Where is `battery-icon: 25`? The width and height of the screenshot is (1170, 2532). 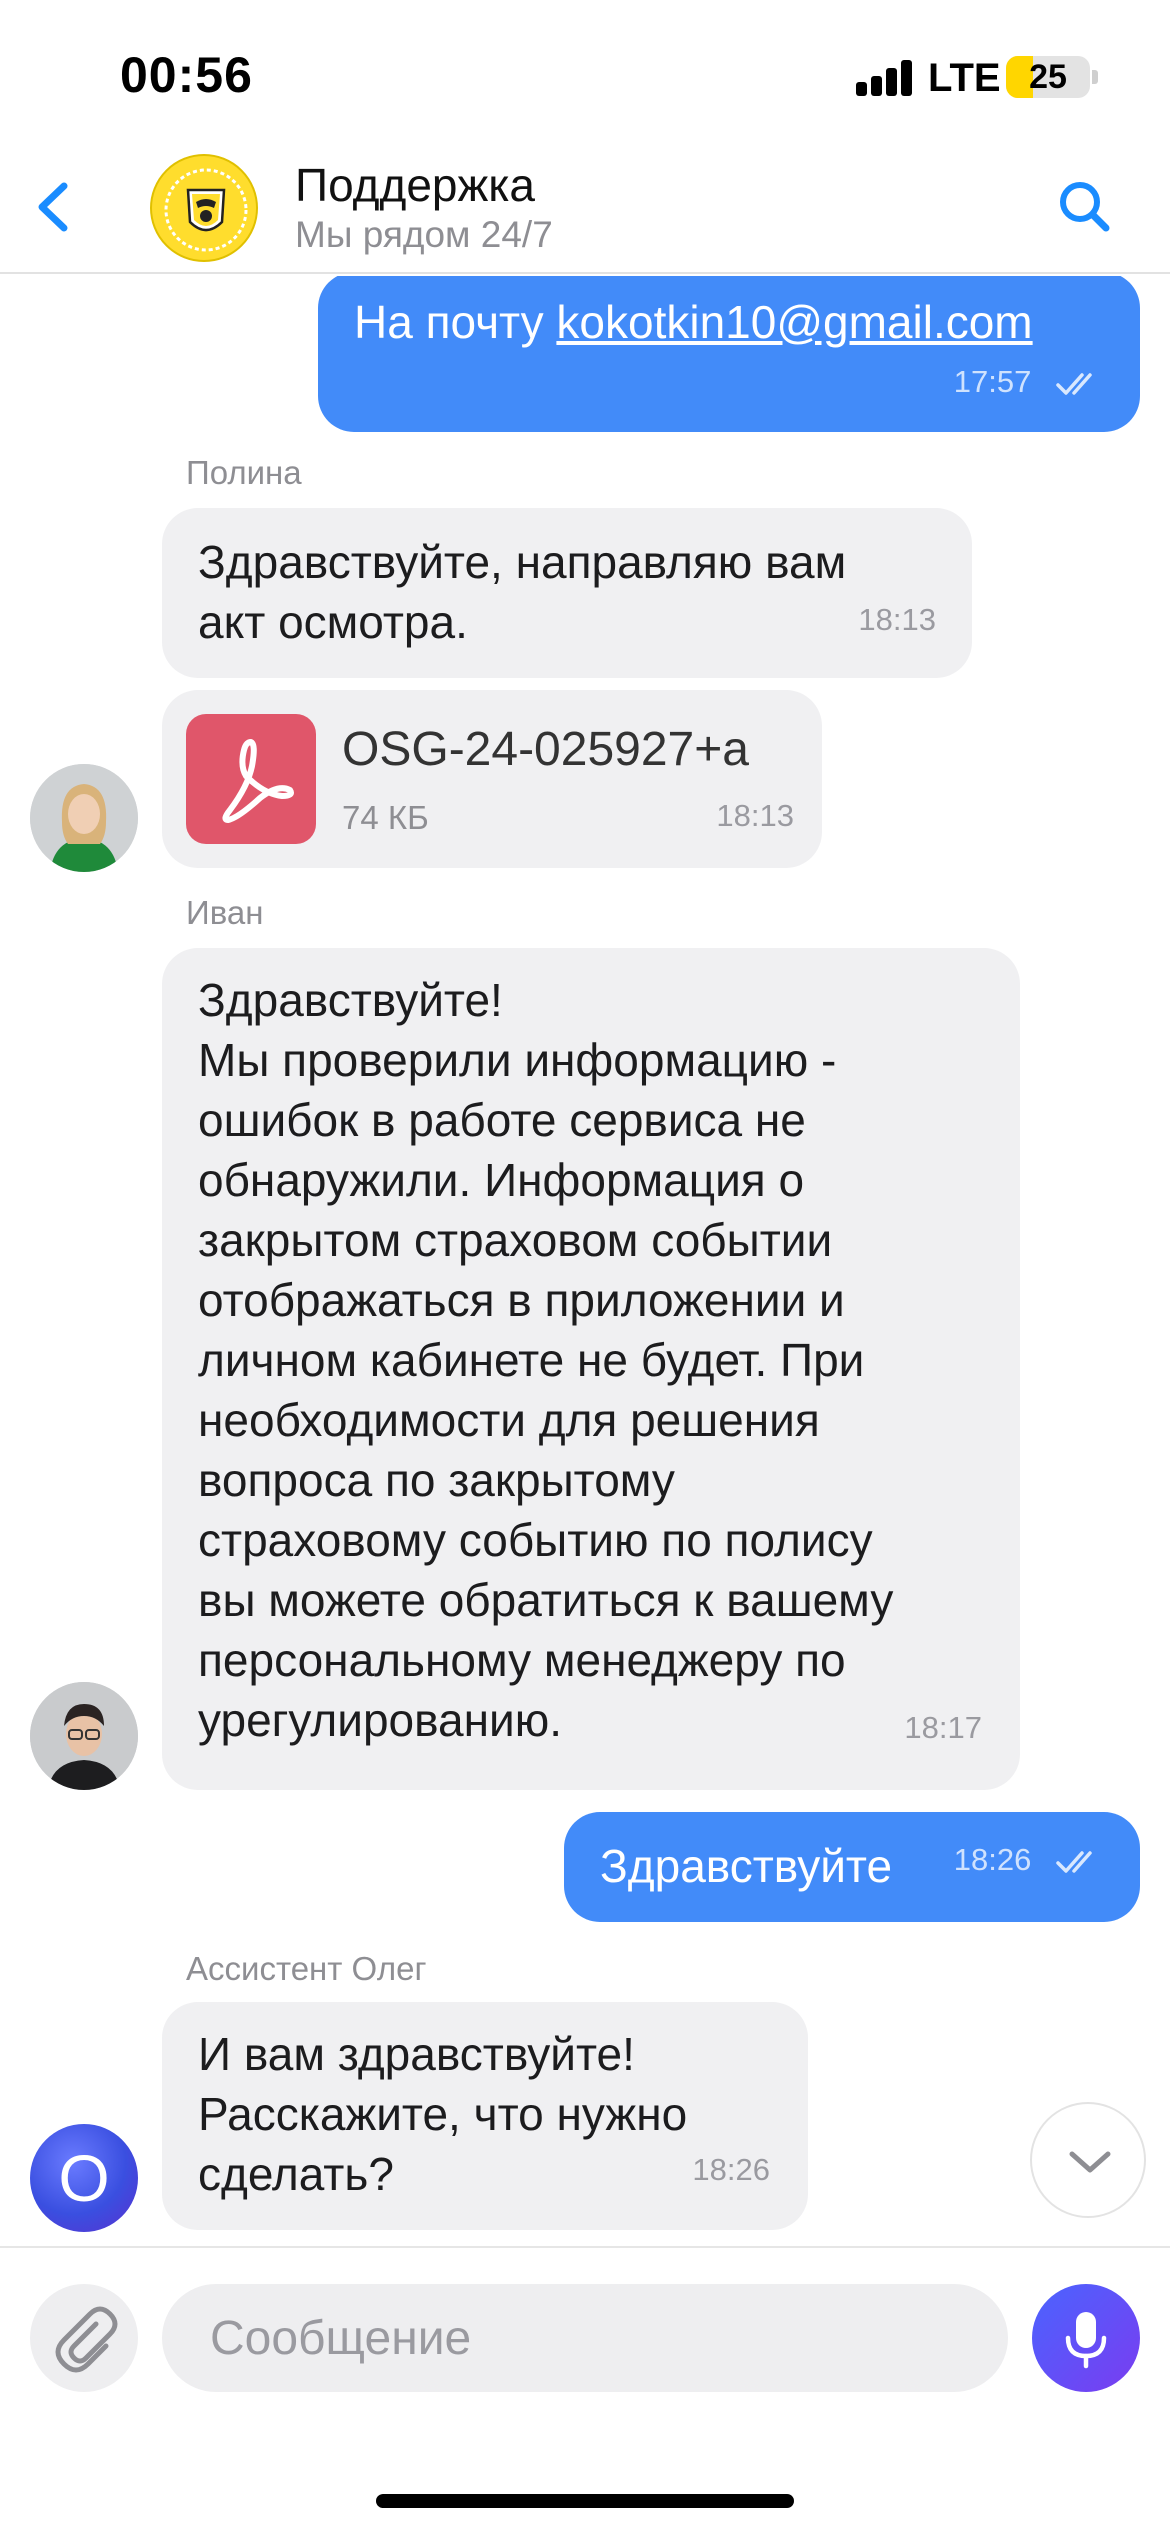
battery-icon: 25 is located at coordinates (1048, 77).